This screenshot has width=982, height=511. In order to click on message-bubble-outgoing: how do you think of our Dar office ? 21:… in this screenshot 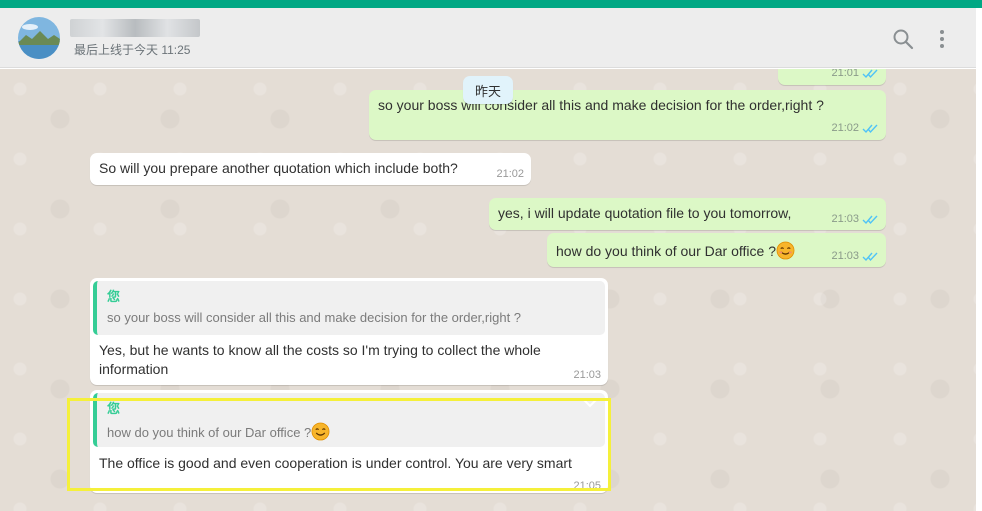, I will do `click(716, 250)`.